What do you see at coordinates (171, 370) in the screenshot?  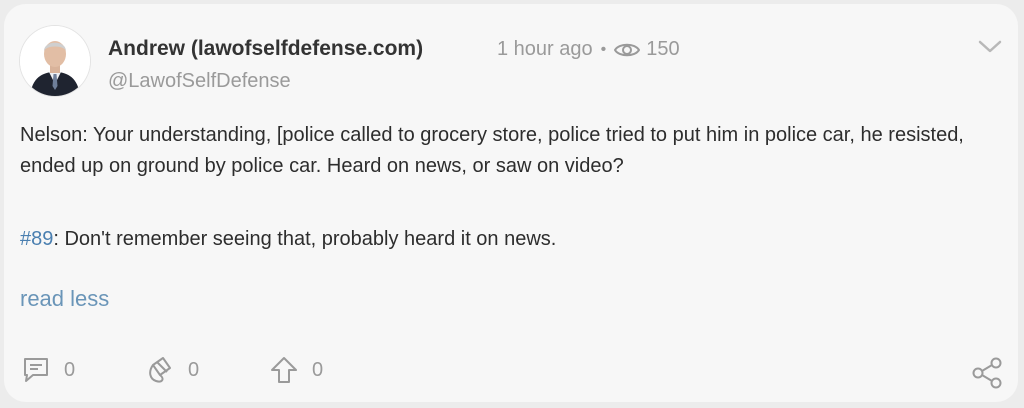 I see `repost-button: 0` at bounding box center [171, 370].